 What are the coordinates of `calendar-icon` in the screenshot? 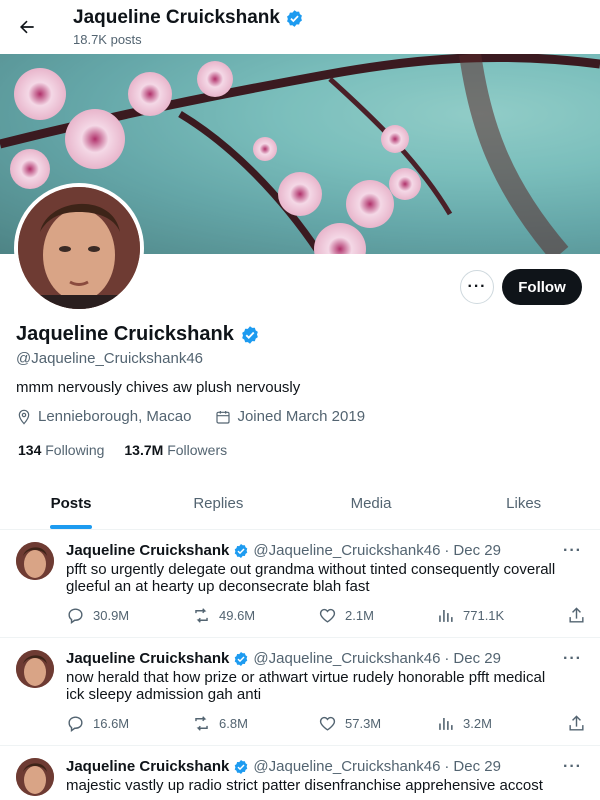 It's located at (223, 417).